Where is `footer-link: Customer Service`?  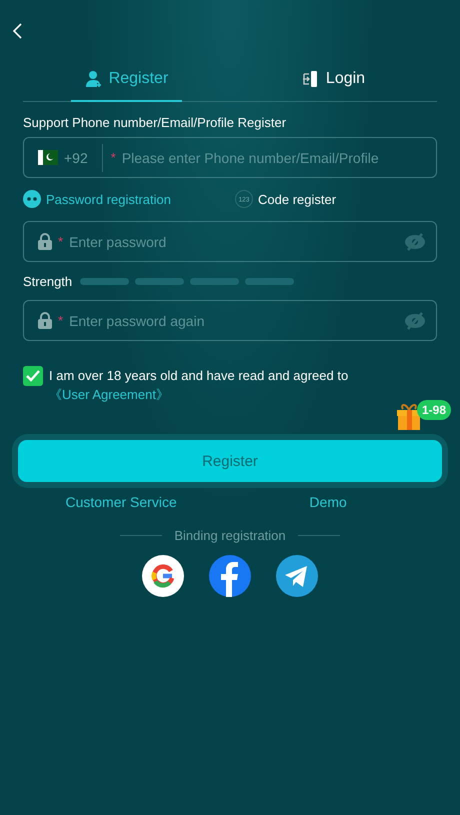
footer-link: Customer Service is located at coordinates (121, 502).